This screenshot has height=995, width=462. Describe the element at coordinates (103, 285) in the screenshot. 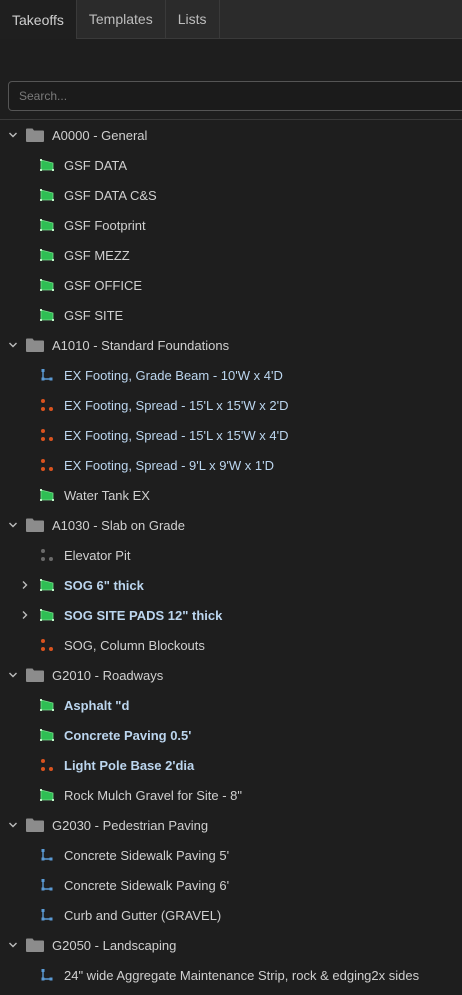

I see `item-label: GSF OFFICE` at that location.